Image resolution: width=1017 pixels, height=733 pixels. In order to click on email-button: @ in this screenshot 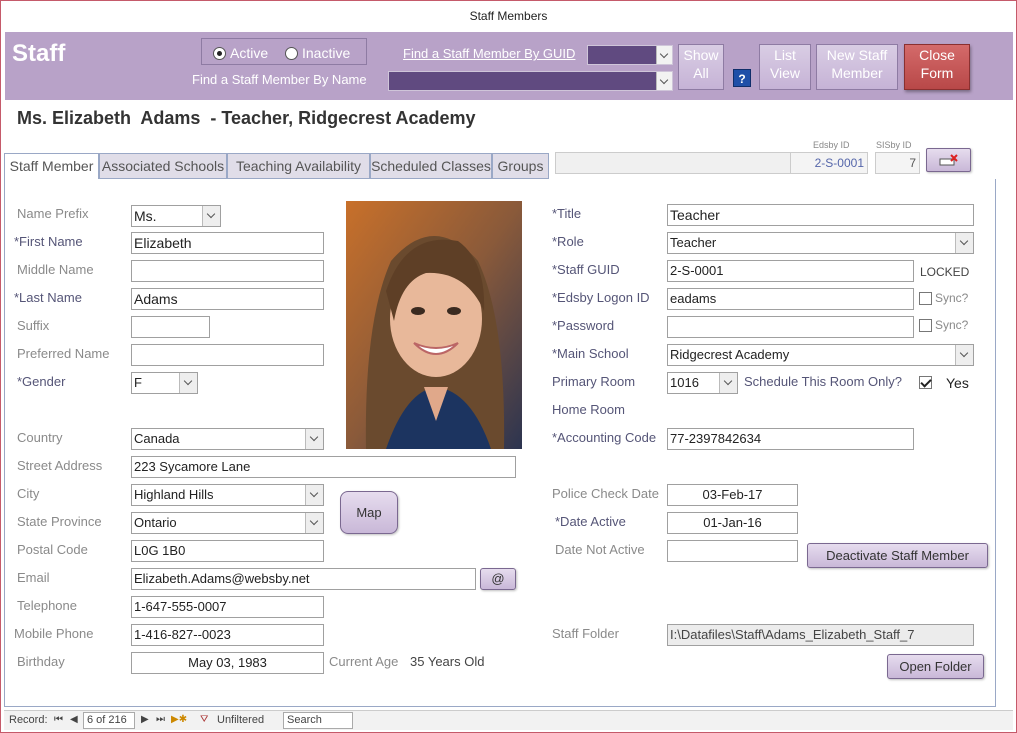, I will do `click(498, 579)`.